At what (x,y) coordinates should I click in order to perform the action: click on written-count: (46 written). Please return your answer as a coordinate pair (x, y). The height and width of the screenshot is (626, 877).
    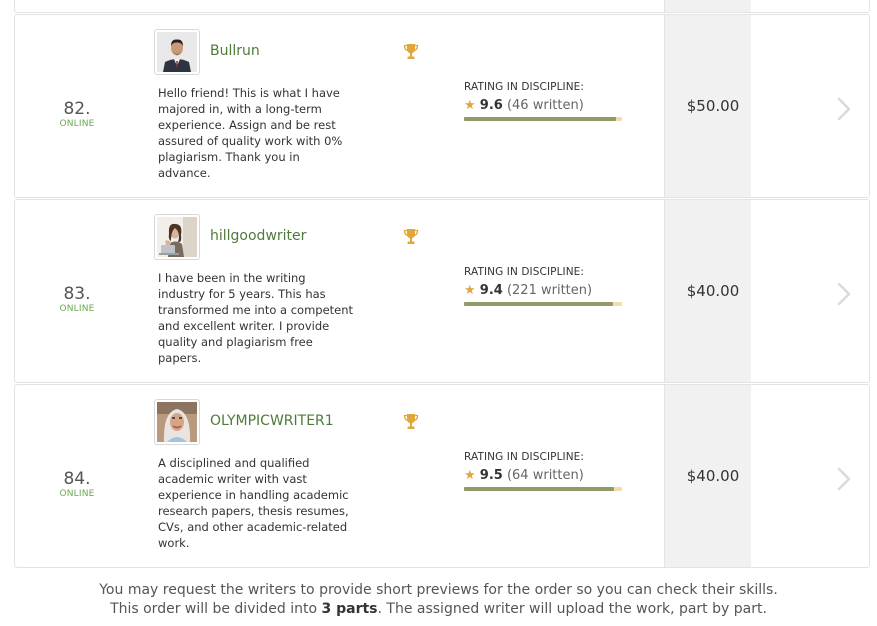
    Looking at the image, I should click on (545, 105).